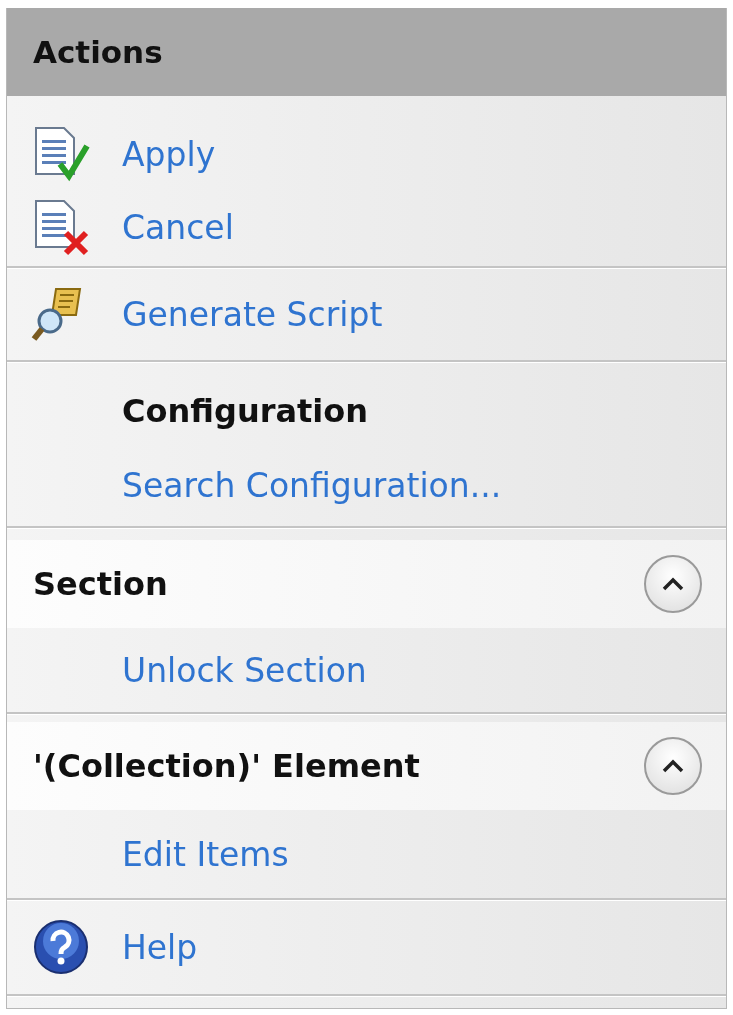  What do you see at coordinates (60, 947) in the screenshot?
I see `help-icon` at bounding box center [60, 947].